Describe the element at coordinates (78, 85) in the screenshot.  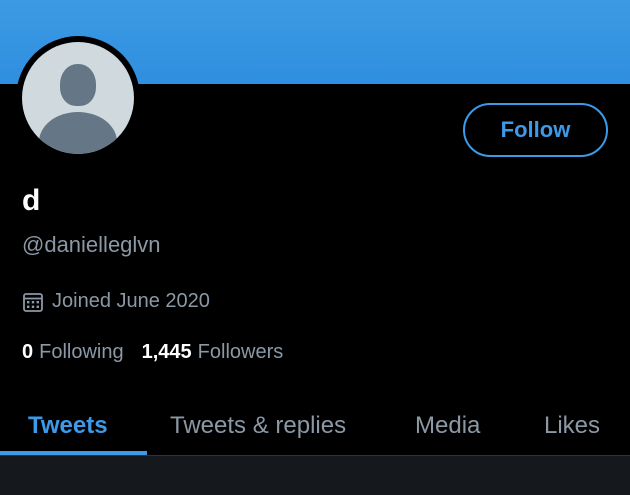
I see `avatar-head-shape` at that location.